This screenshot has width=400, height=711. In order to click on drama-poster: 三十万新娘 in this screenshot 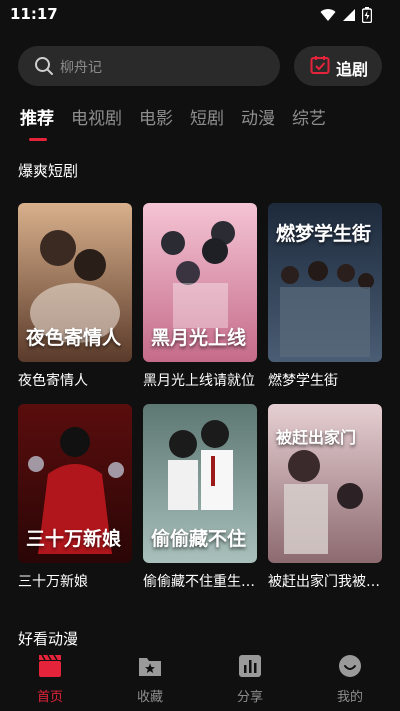, I will do `click(75, 483)`.